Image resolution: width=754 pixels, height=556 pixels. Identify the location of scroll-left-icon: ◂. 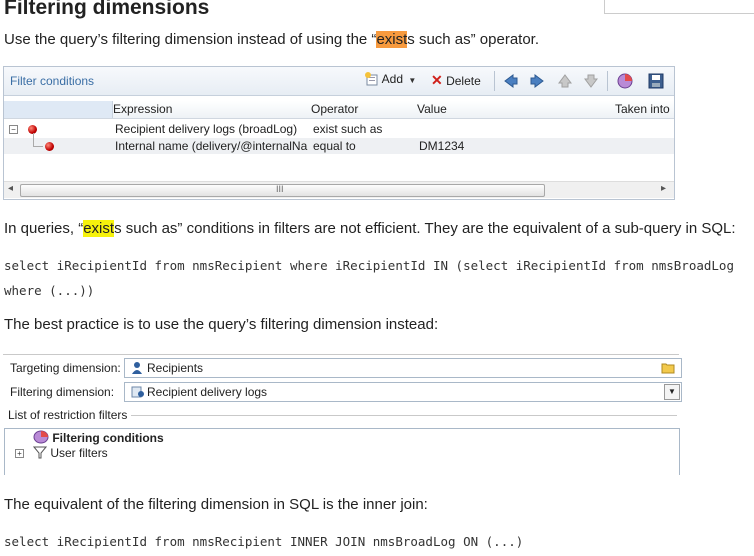
(10, 188).